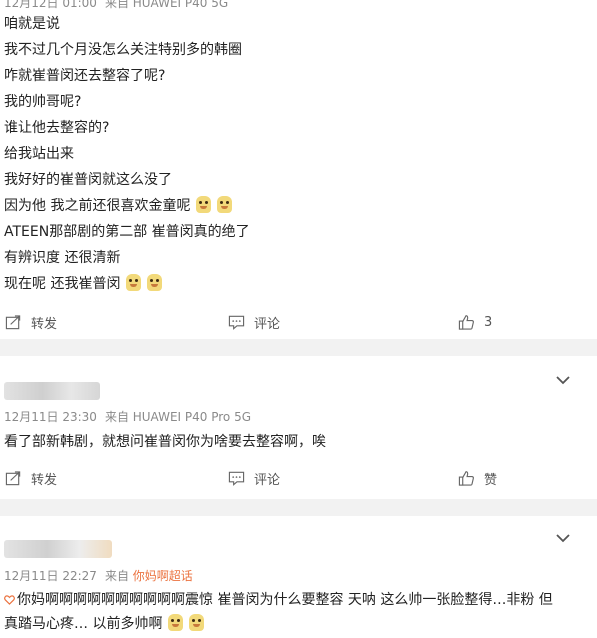 Image resolution: width=597 pixels, height=638 pixels. I want to click on action-bar: 转发 评论 3, so click(298, 322).